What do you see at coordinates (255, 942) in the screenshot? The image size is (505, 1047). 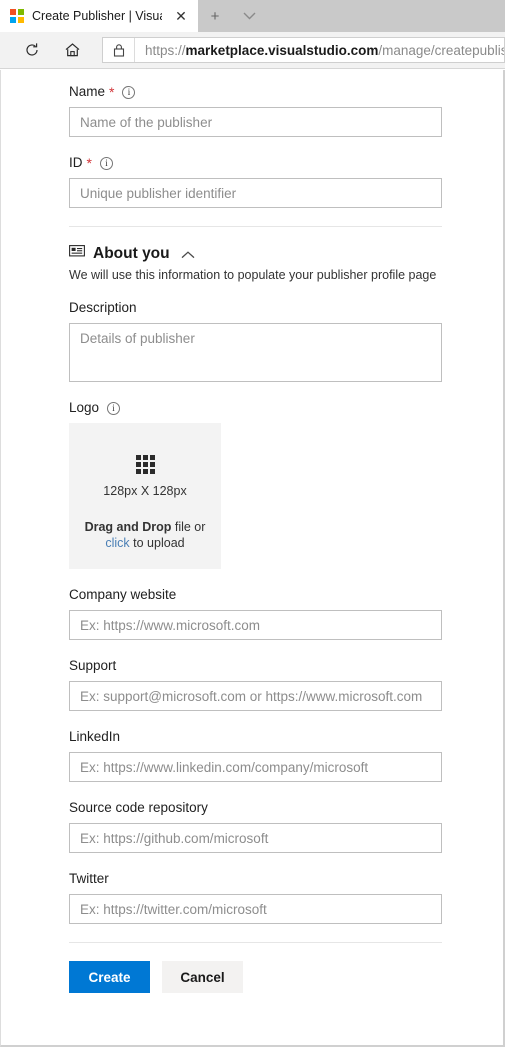 I see `actions-divider` at bounding box center [255, 942].